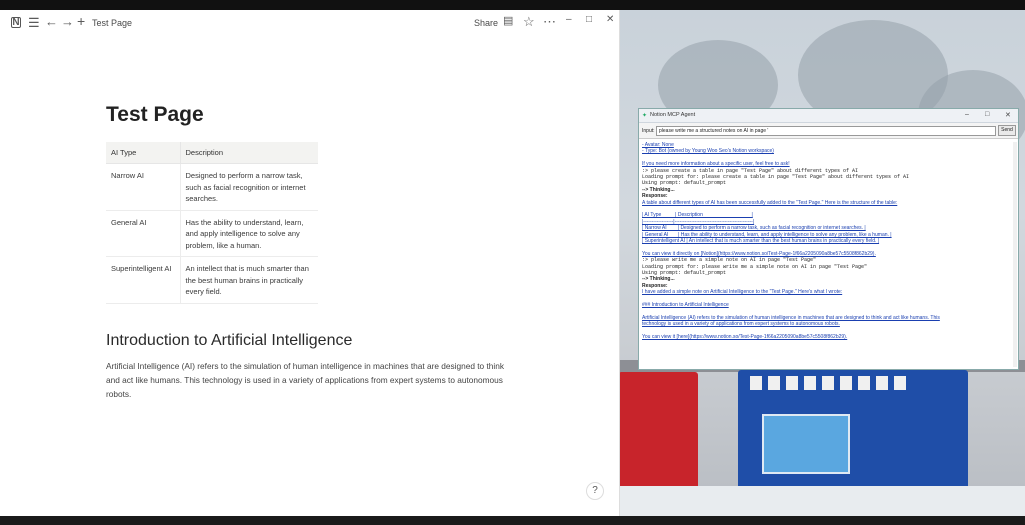  I want to click on table-cell-type: General AI, so click(143, 233).